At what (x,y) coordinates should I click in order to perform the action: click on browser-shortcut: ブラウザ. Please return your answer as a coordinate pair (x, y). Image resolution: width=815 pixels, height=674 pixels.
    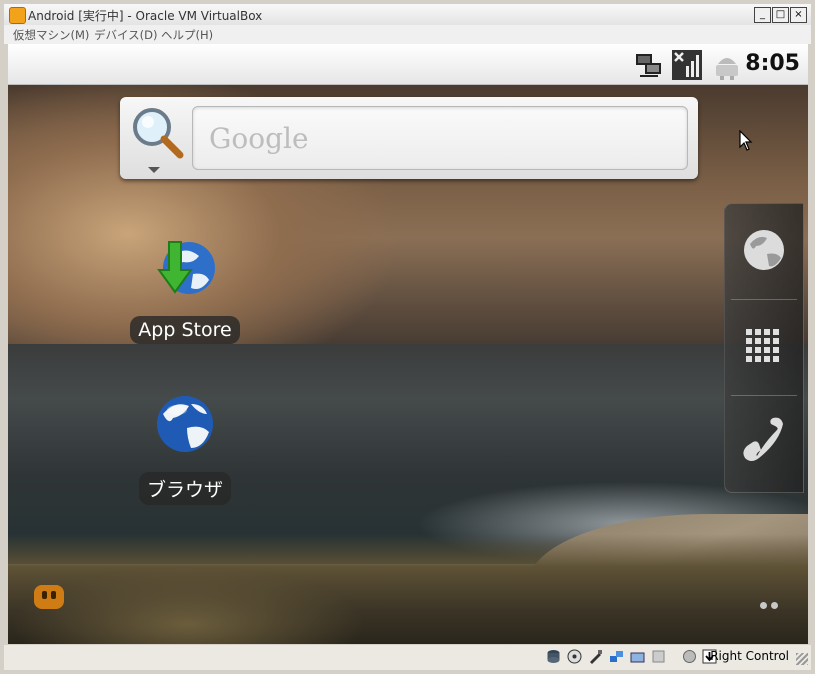
    Looking at the image, I should click on (185, 448).